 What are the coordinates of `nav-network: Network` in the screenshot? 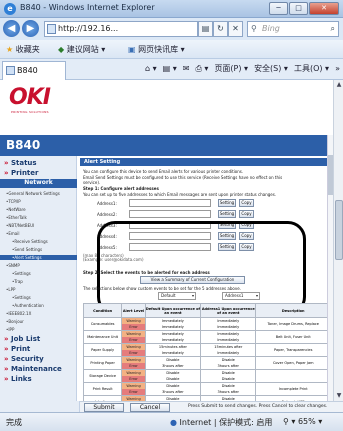 It's located at (38, 183).